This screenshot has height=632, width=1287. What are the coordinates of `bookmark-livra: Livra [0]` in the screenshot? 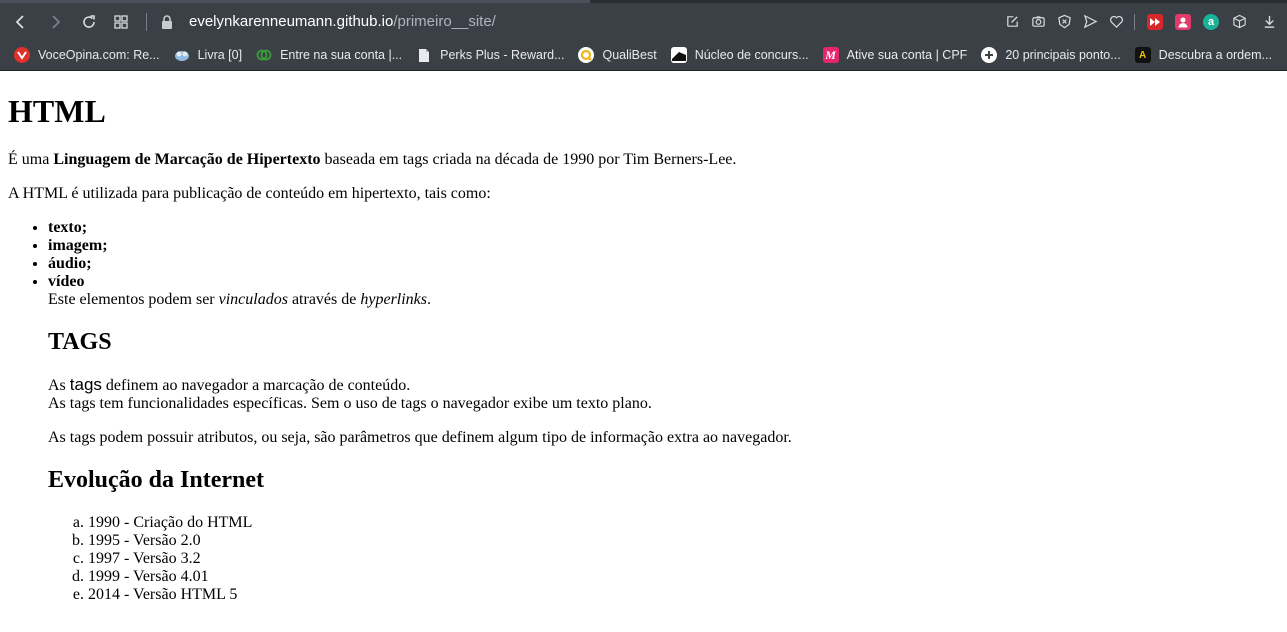 It's located at (208, 55).